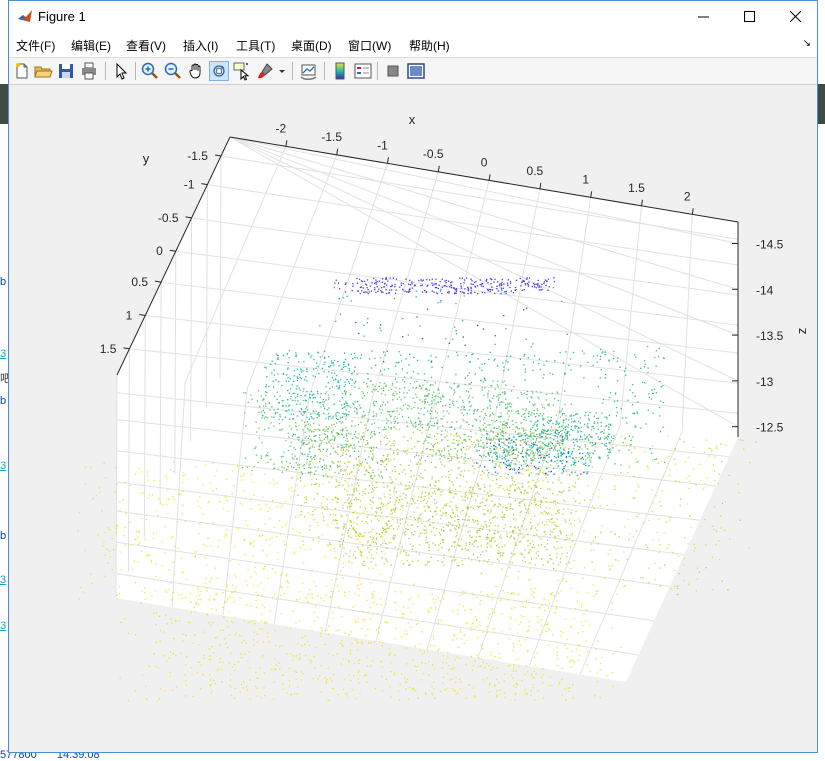 The height and width of the screenshot is (761, 825). I want to click on menu-dock-arrow-icon: ↘, so click(807, 43).